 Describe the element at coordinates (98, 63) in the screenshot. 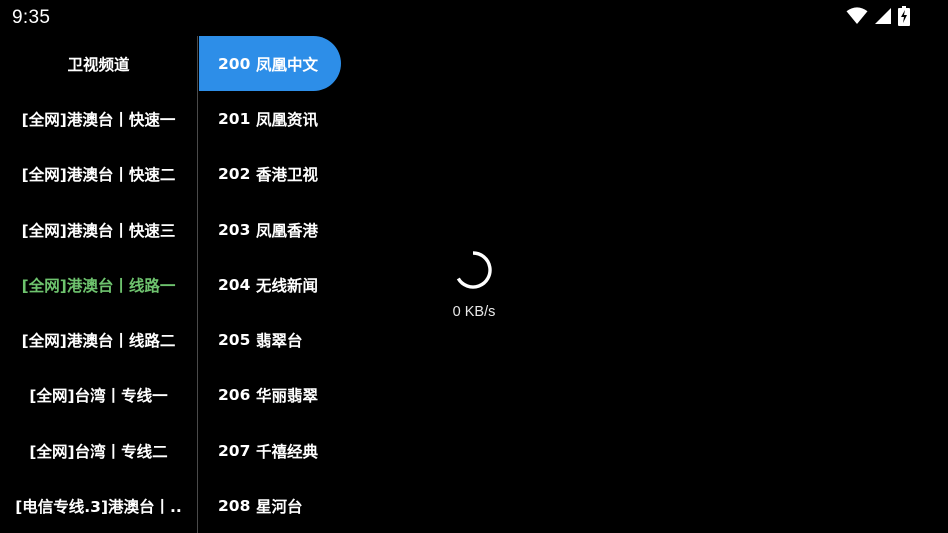

I see `category-item: 卫视频道` at that location.